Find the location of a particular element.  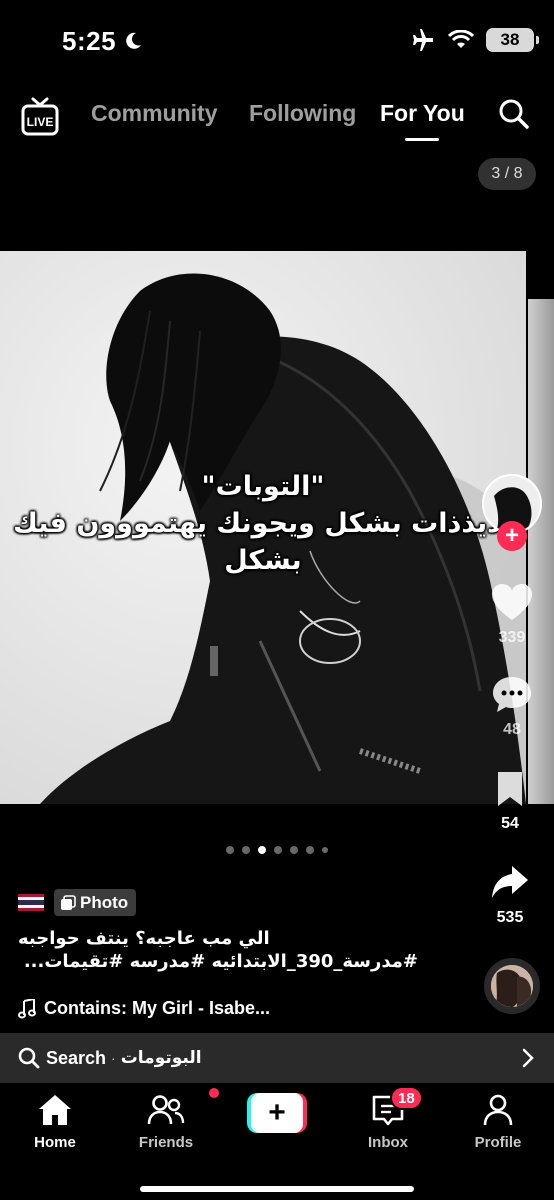

nav-home: Home is located at coordinates (55, 1122).